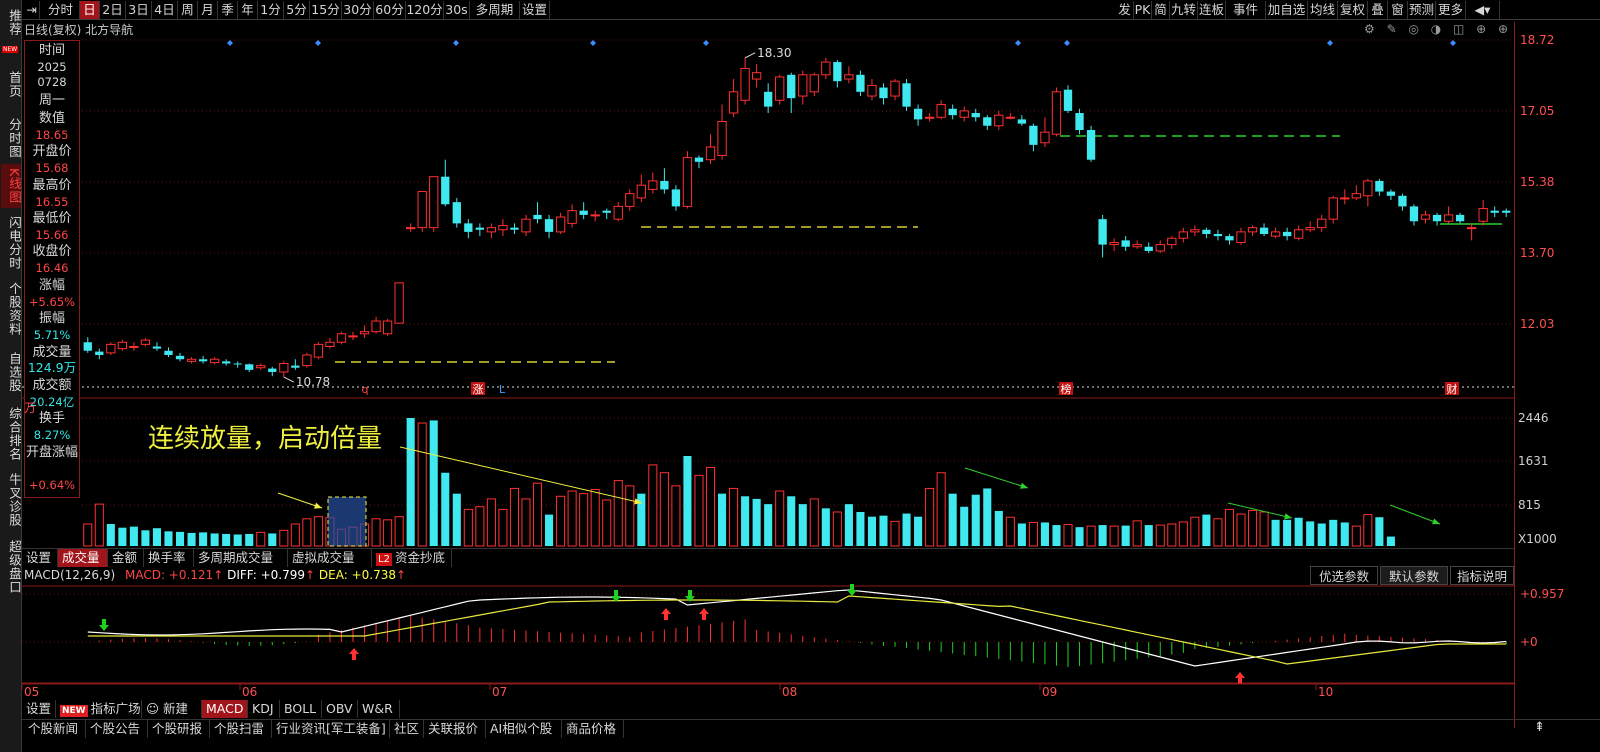  I want to click on bottom-tab-5: 社区, so click(407, 729).